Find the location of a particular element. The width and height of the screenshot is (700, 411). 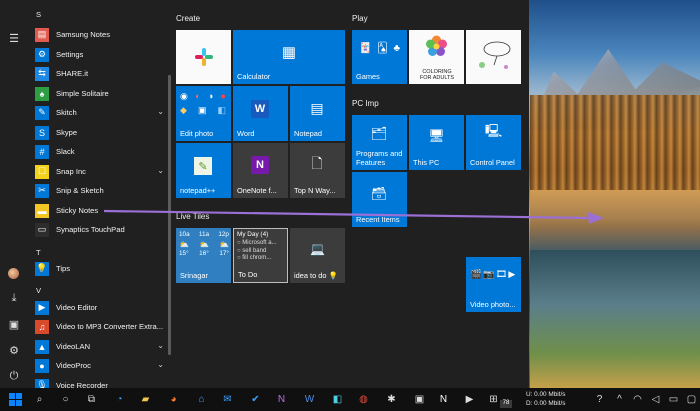

word-tile: W Word is located at coordinates (260, 113).